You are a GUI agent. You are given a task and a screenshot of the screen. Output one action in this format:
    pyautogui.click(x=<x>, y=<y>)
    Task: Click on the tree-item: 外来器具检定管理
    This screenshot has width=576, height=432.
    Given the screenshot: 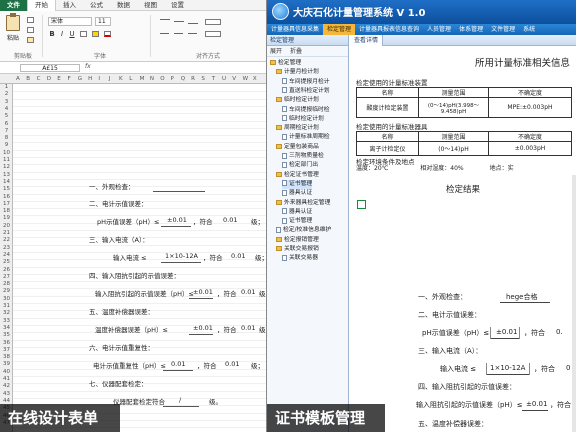 What is the action you would take?
    pyautogui.click(x=303, y=203)
    